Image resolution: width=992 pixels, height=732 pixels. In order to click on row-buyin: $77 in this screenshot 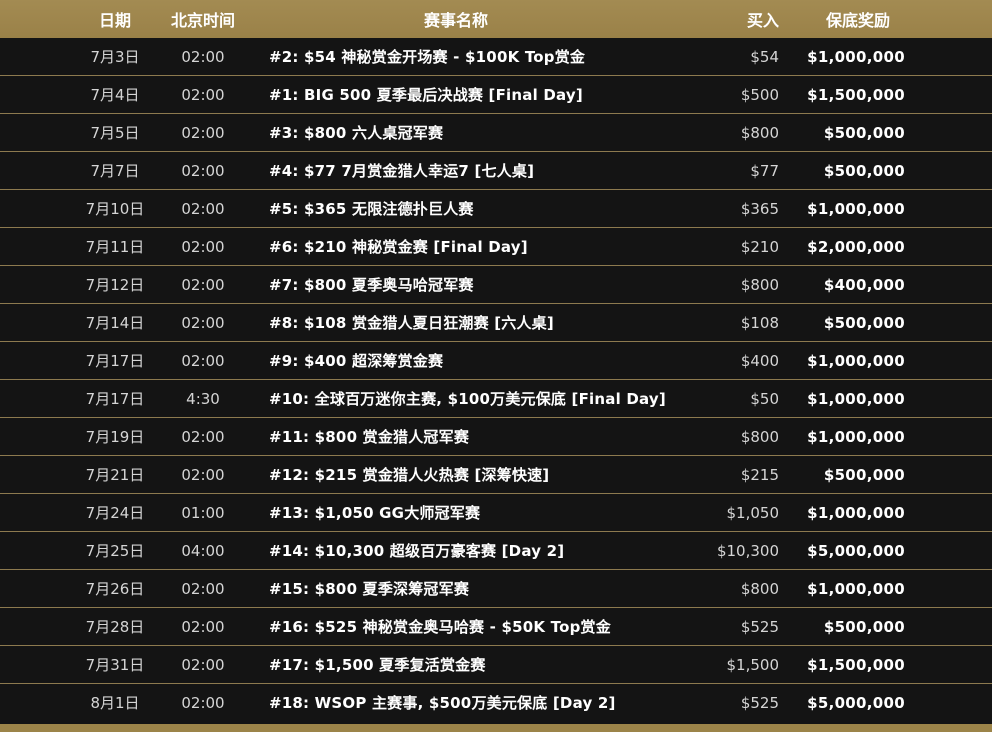, I will do `click(764, 170)`.